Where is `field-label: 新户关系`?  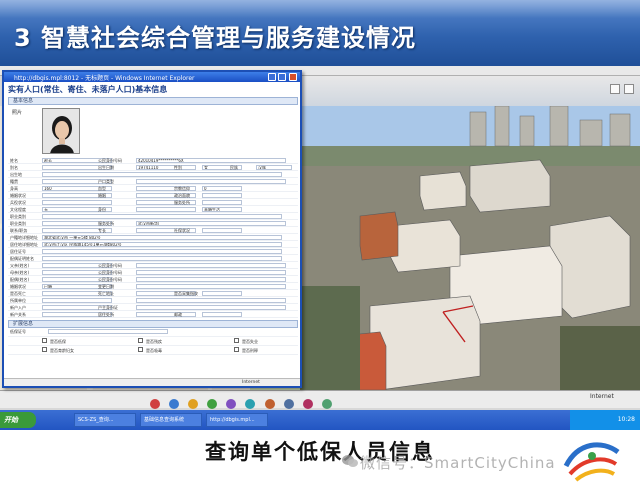
field-label: 新户关系 is located at coordinates (18, 314).